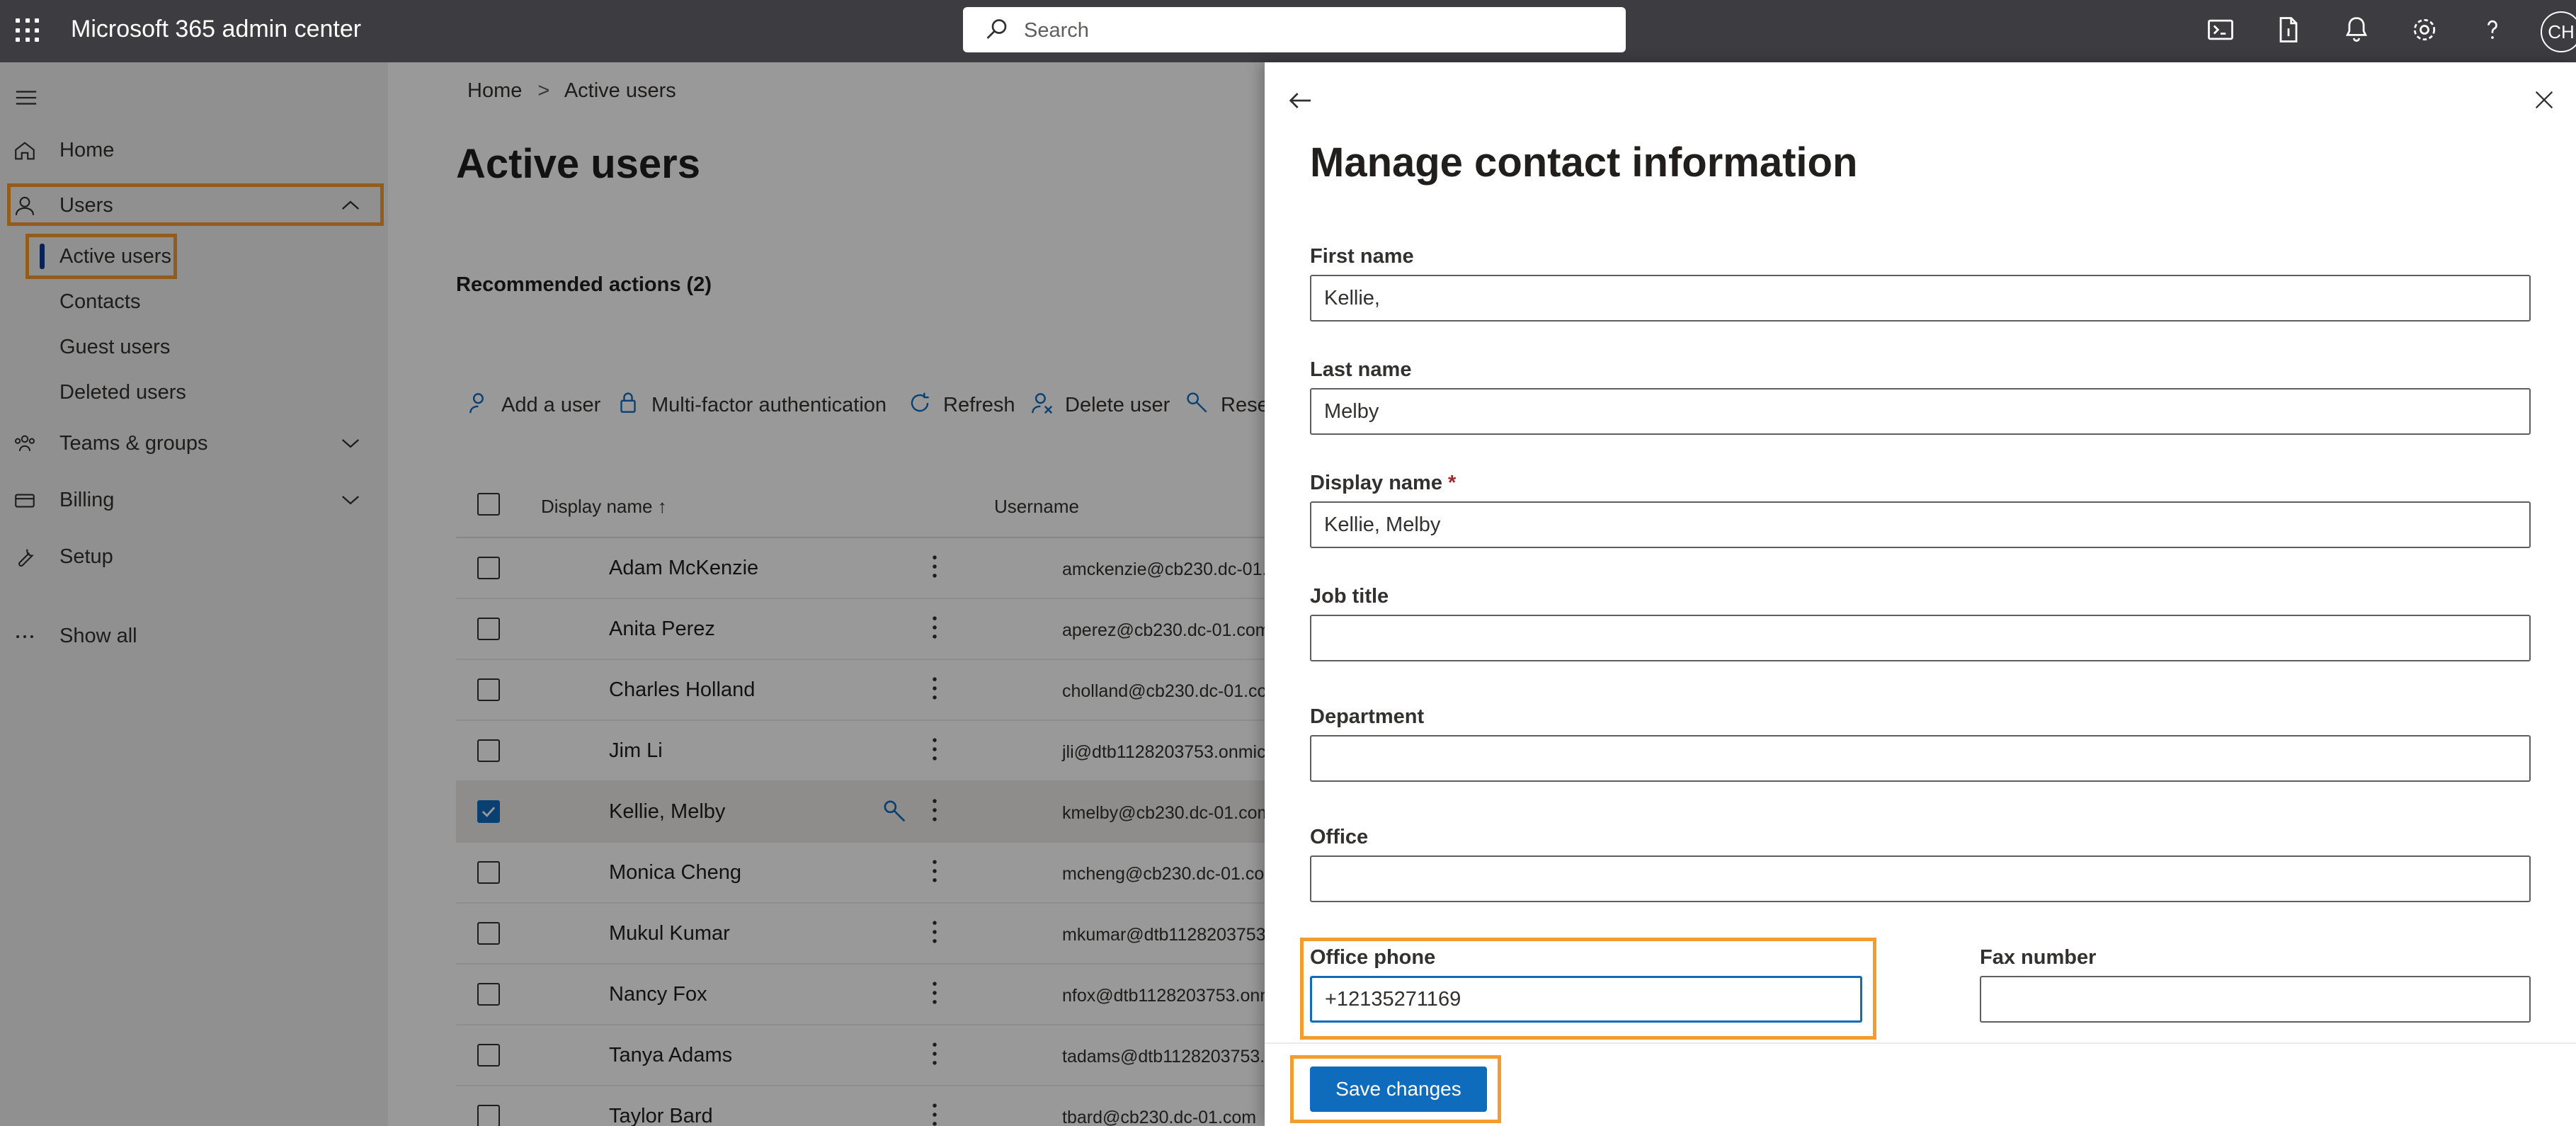 The height and width of the screenshot is (1126, 2576). Describe the element at coordinates (1921, 411) in the screenshot. I see `last-name-field` at that location.